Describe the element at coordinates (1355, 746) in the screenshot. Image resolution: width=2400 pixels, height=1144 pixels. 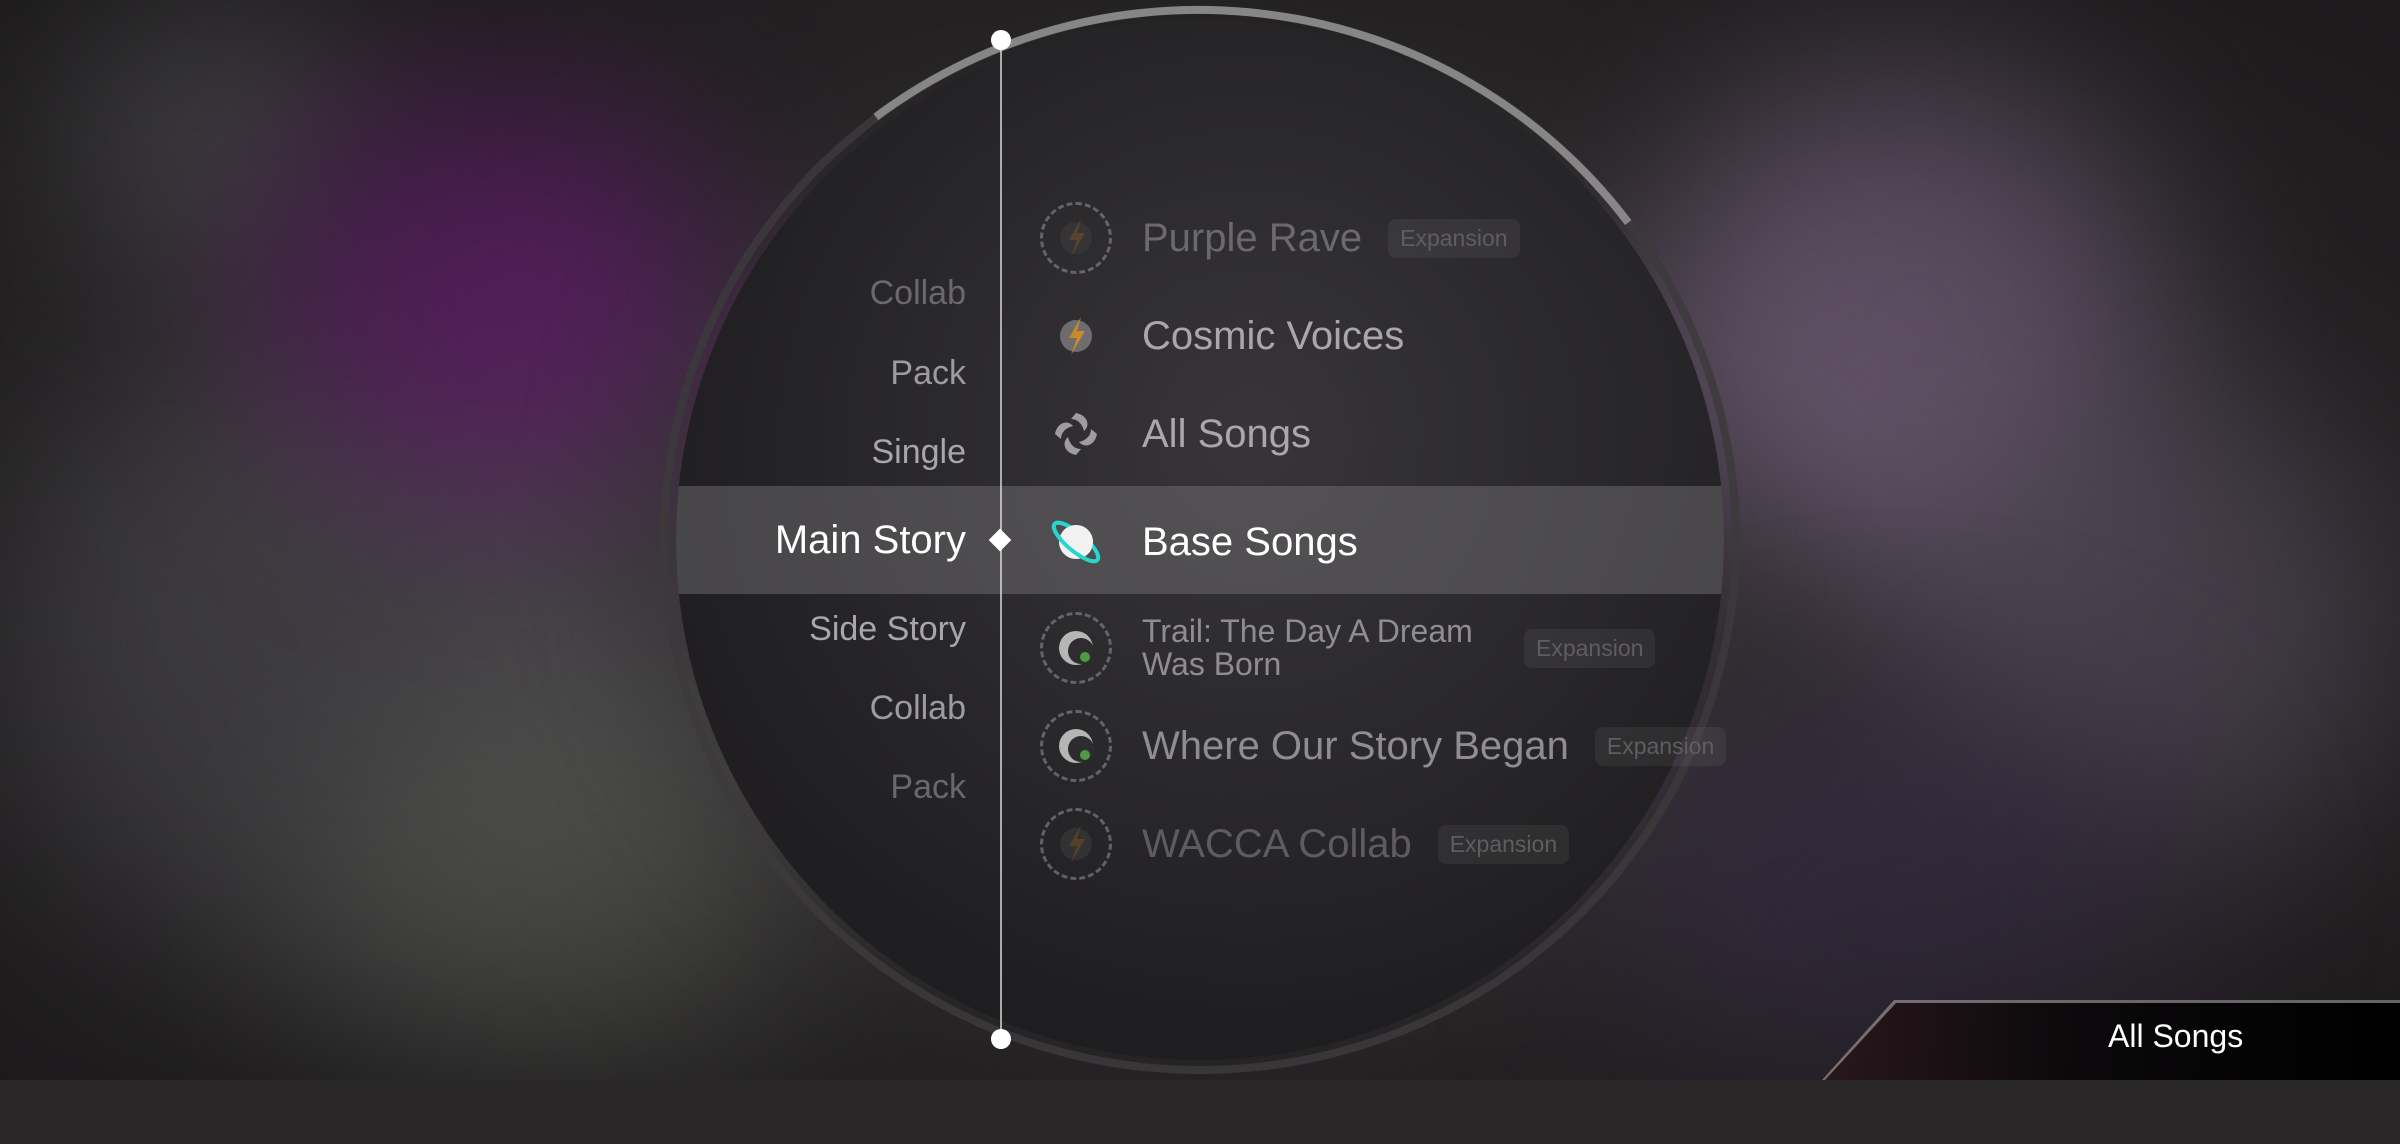
I see `song-pack-title: Where Our Story Began` at that location.